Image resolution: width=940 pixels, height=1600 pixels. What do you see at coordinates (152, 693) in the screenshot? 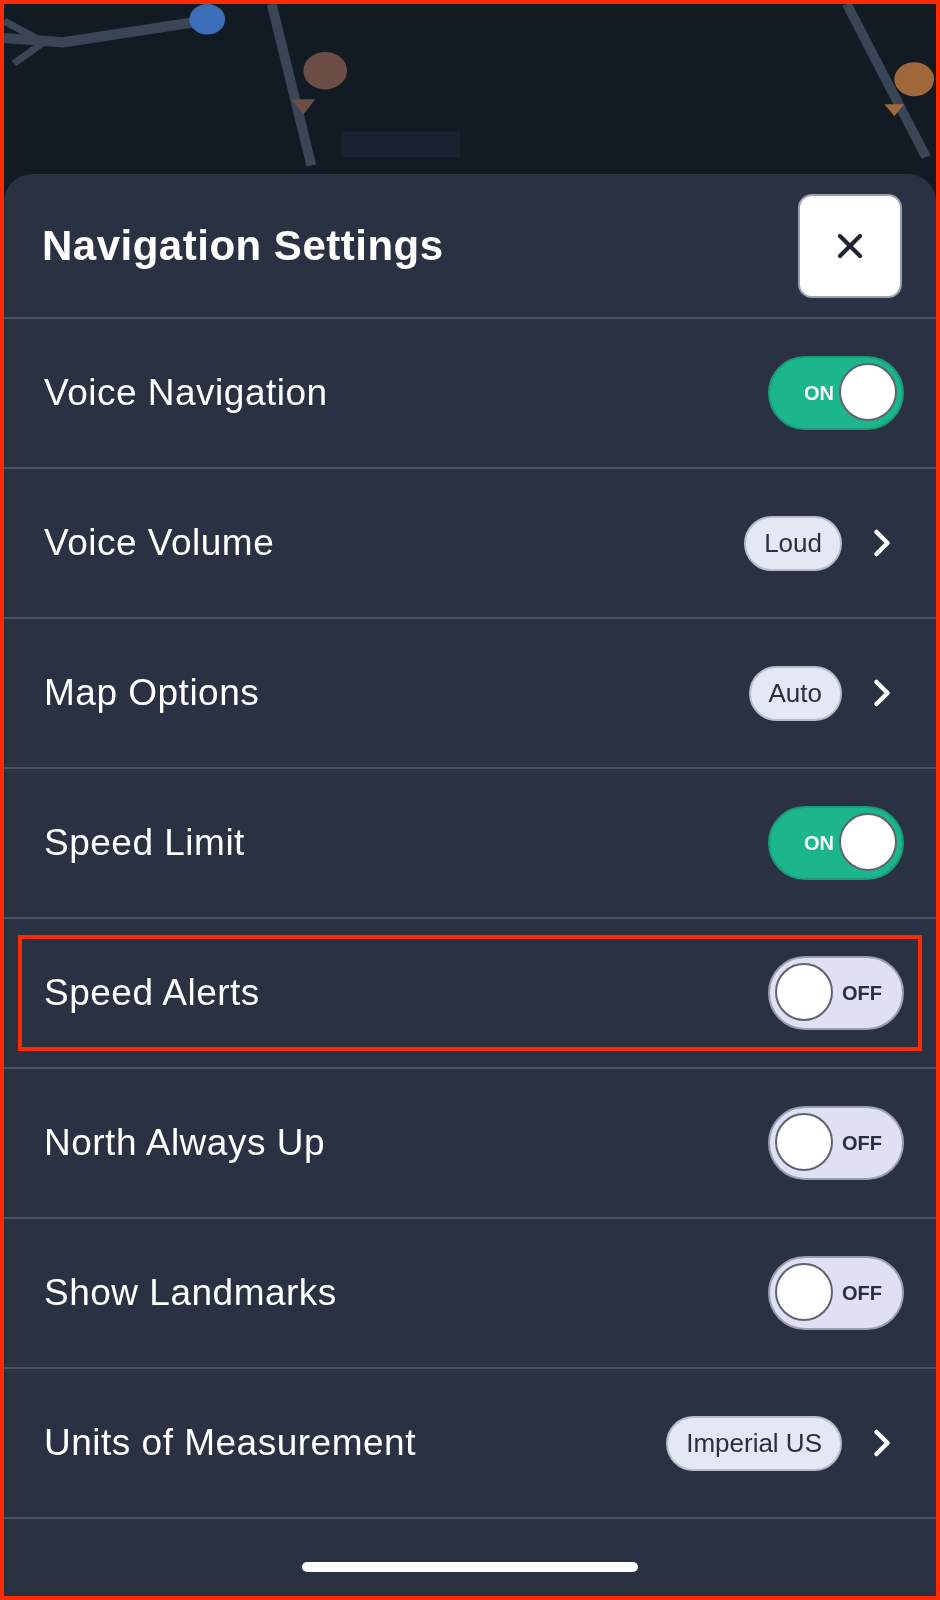
I see `setting-label: Map Options` at bounding box center [152, 693].